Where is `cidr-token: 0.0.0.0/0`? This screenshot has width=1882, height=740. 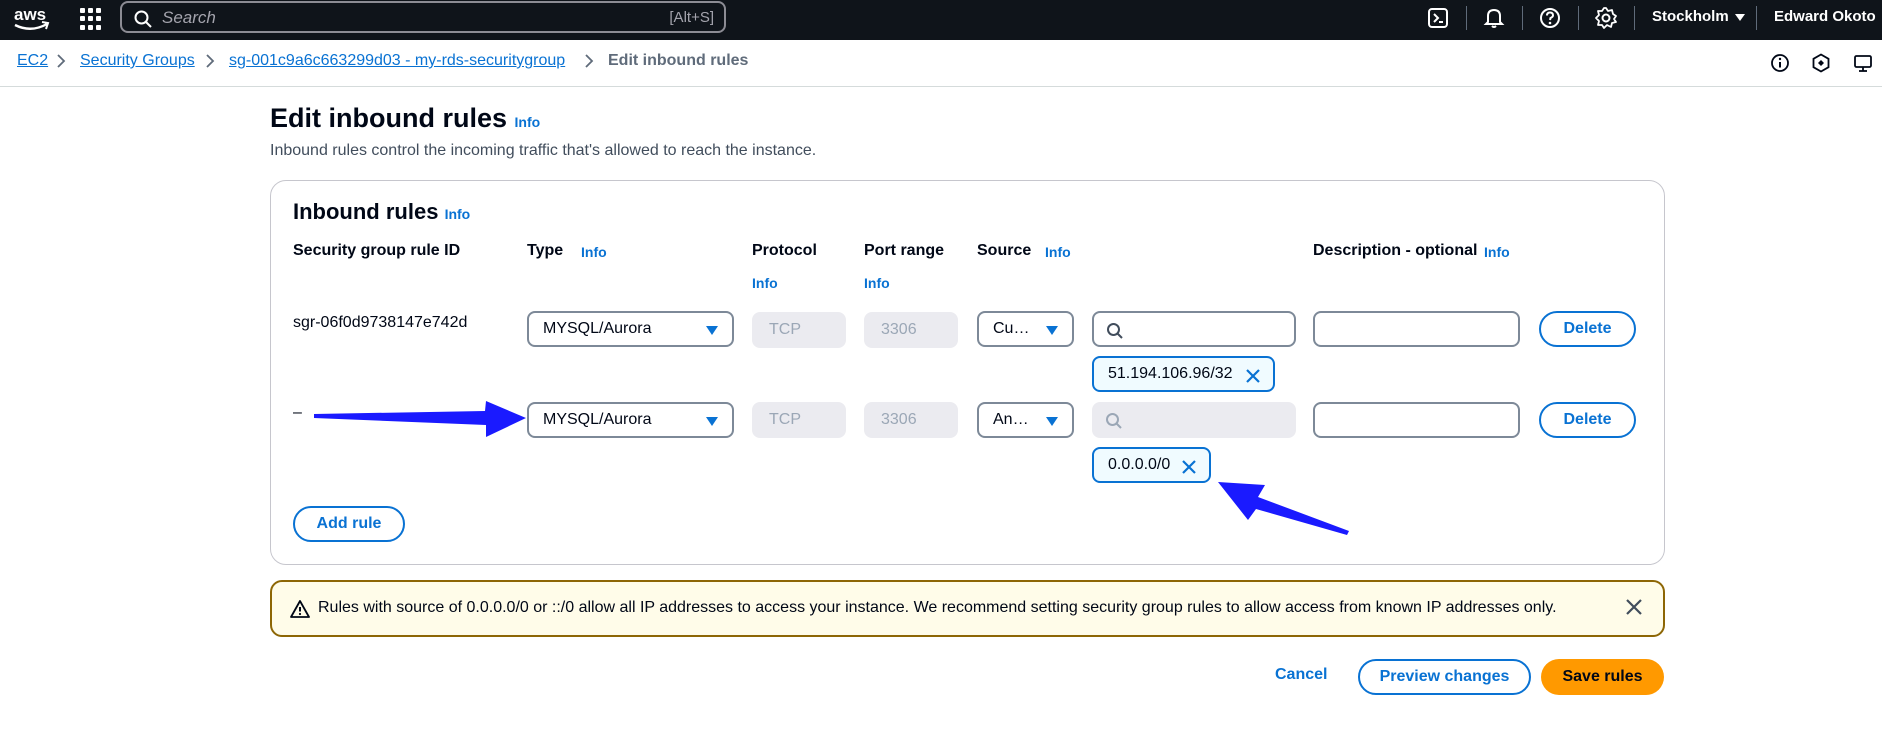
cidr-token: 0.0.0.0/0 is located at coordinates (1151, 465).